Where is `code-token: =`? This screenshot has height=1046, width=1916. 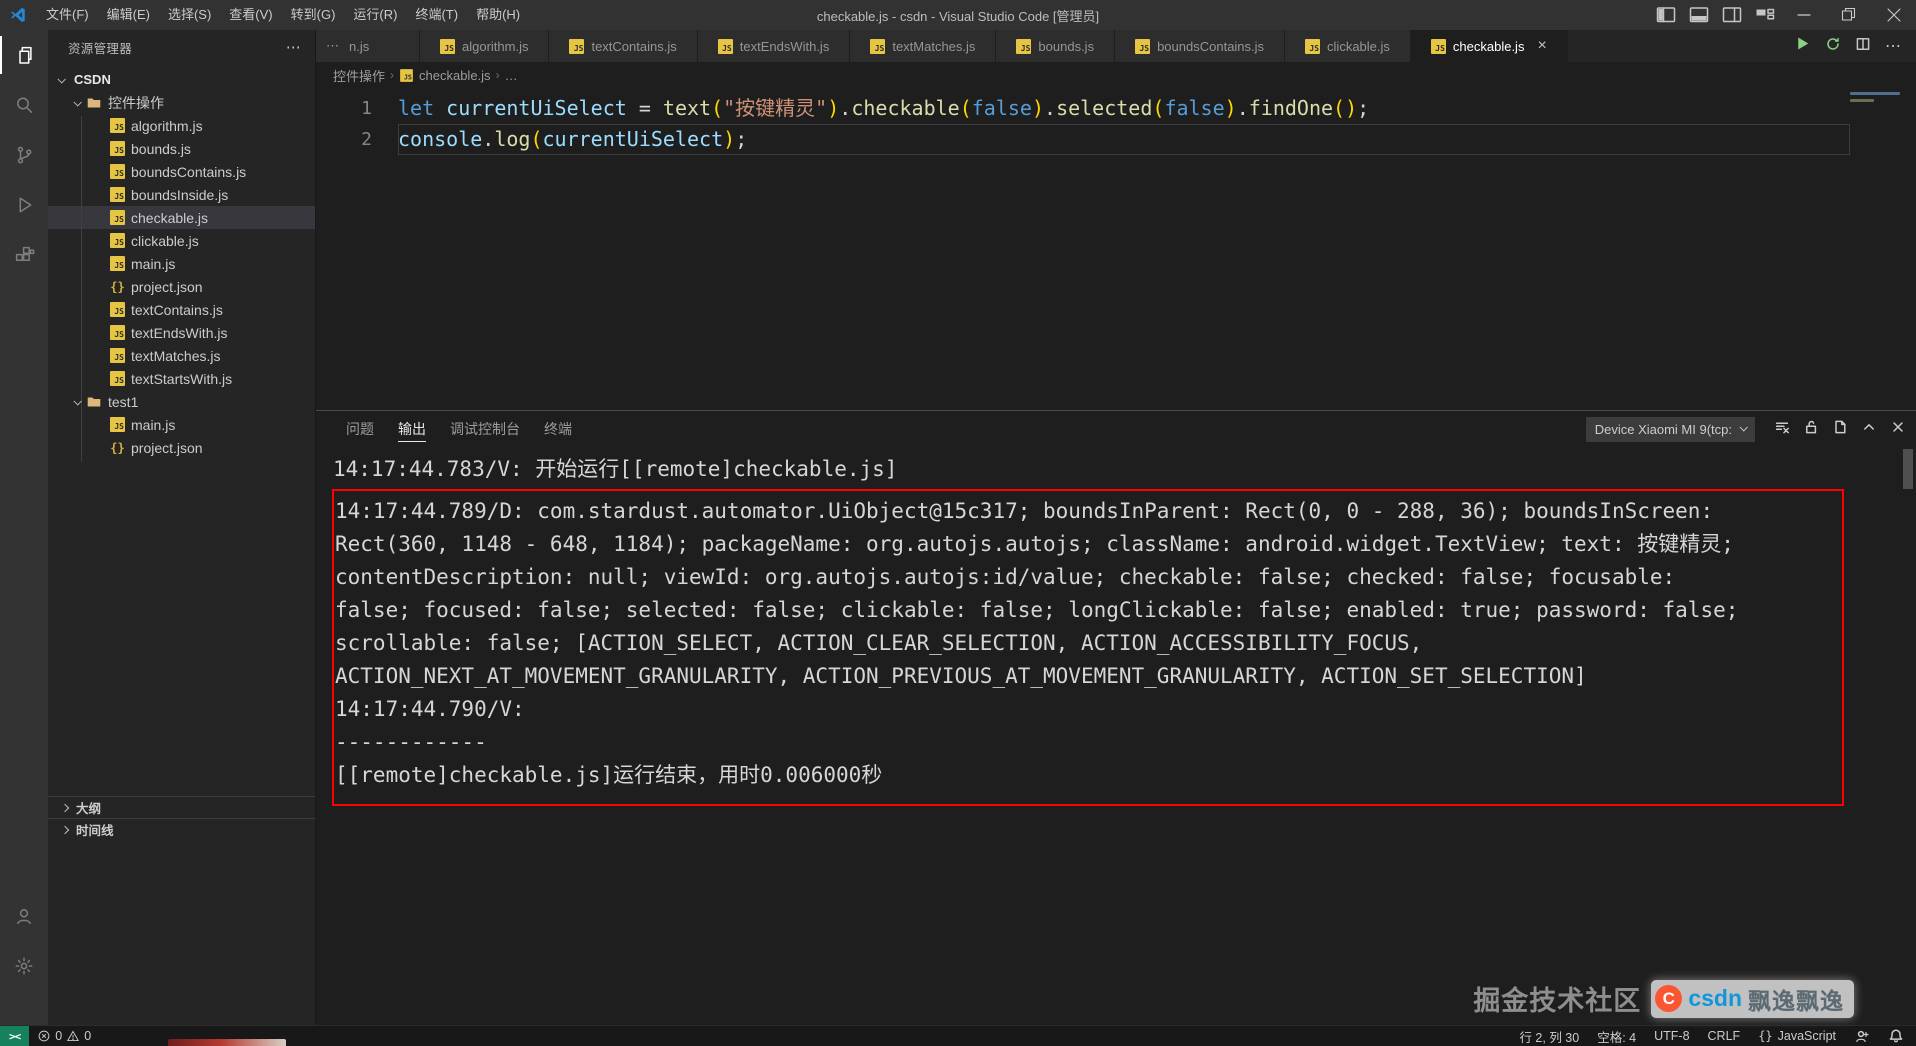
code-token: = is located at coordinates (644, 108).